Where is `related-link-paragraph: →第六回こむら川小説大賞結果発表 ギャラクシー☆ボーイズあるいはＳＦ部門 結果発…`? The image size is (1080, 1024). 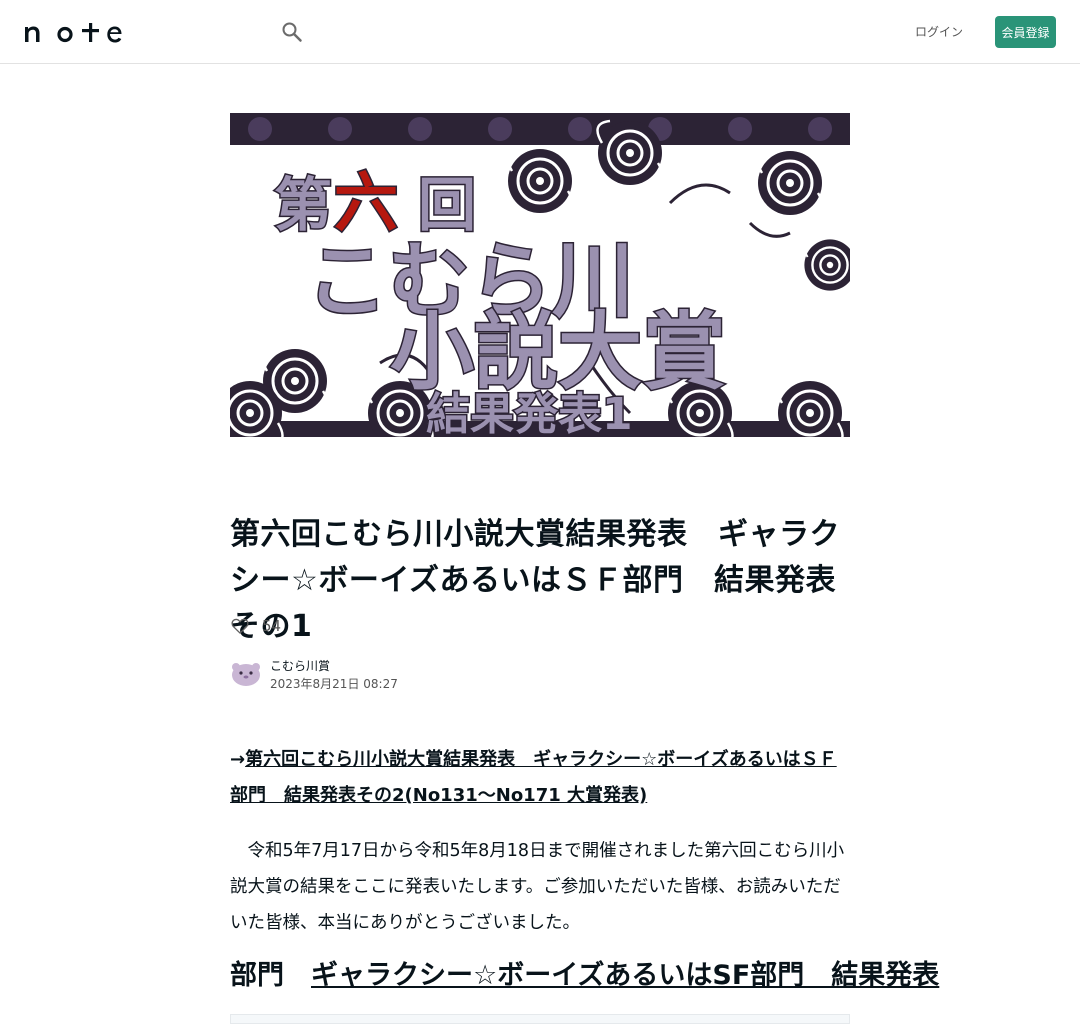
related-link-paragraph: →第六回こむら川小説大賞結果発表 ギャラクシー☆ボーイズあるいはＳＦ部門 結果発… is located at coordinates (540, 778).